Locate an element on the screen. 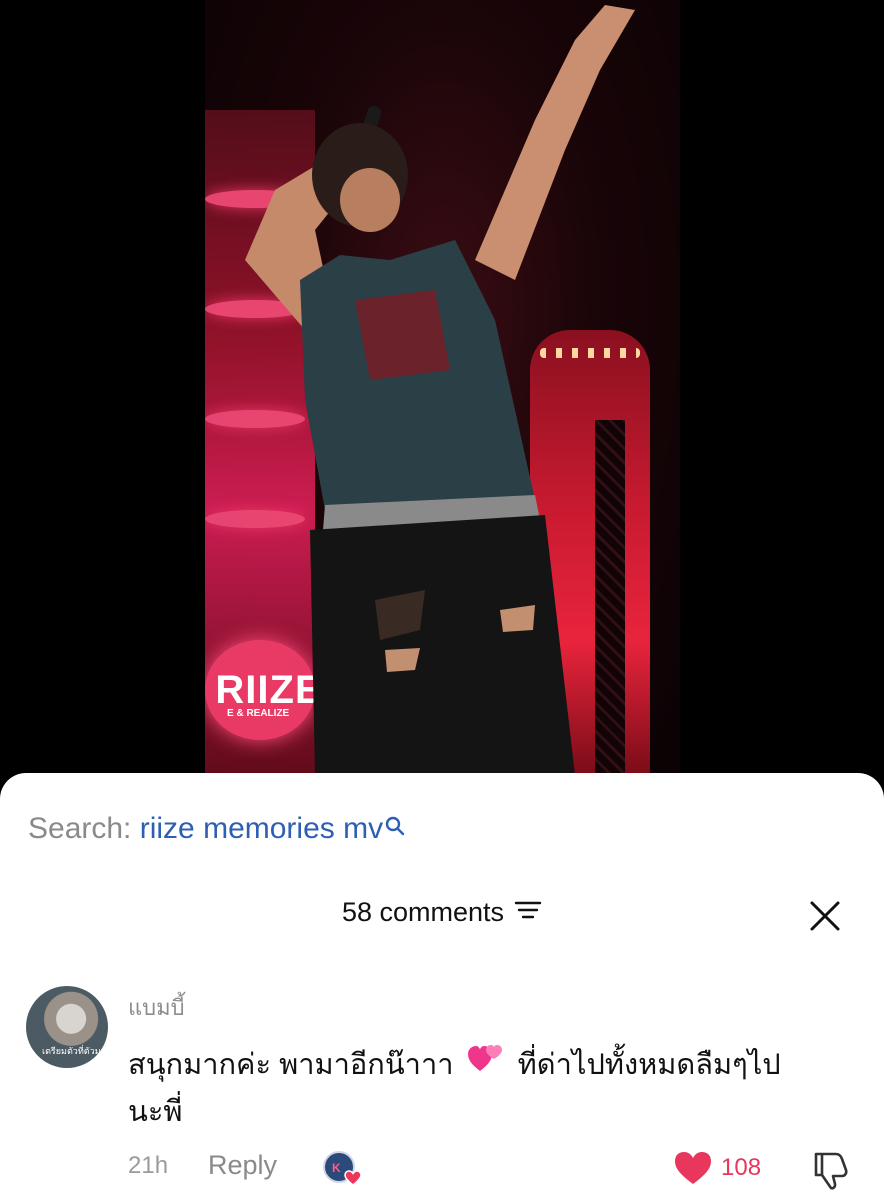  comments-count: 58 comments is located at coordinates (423, 912).